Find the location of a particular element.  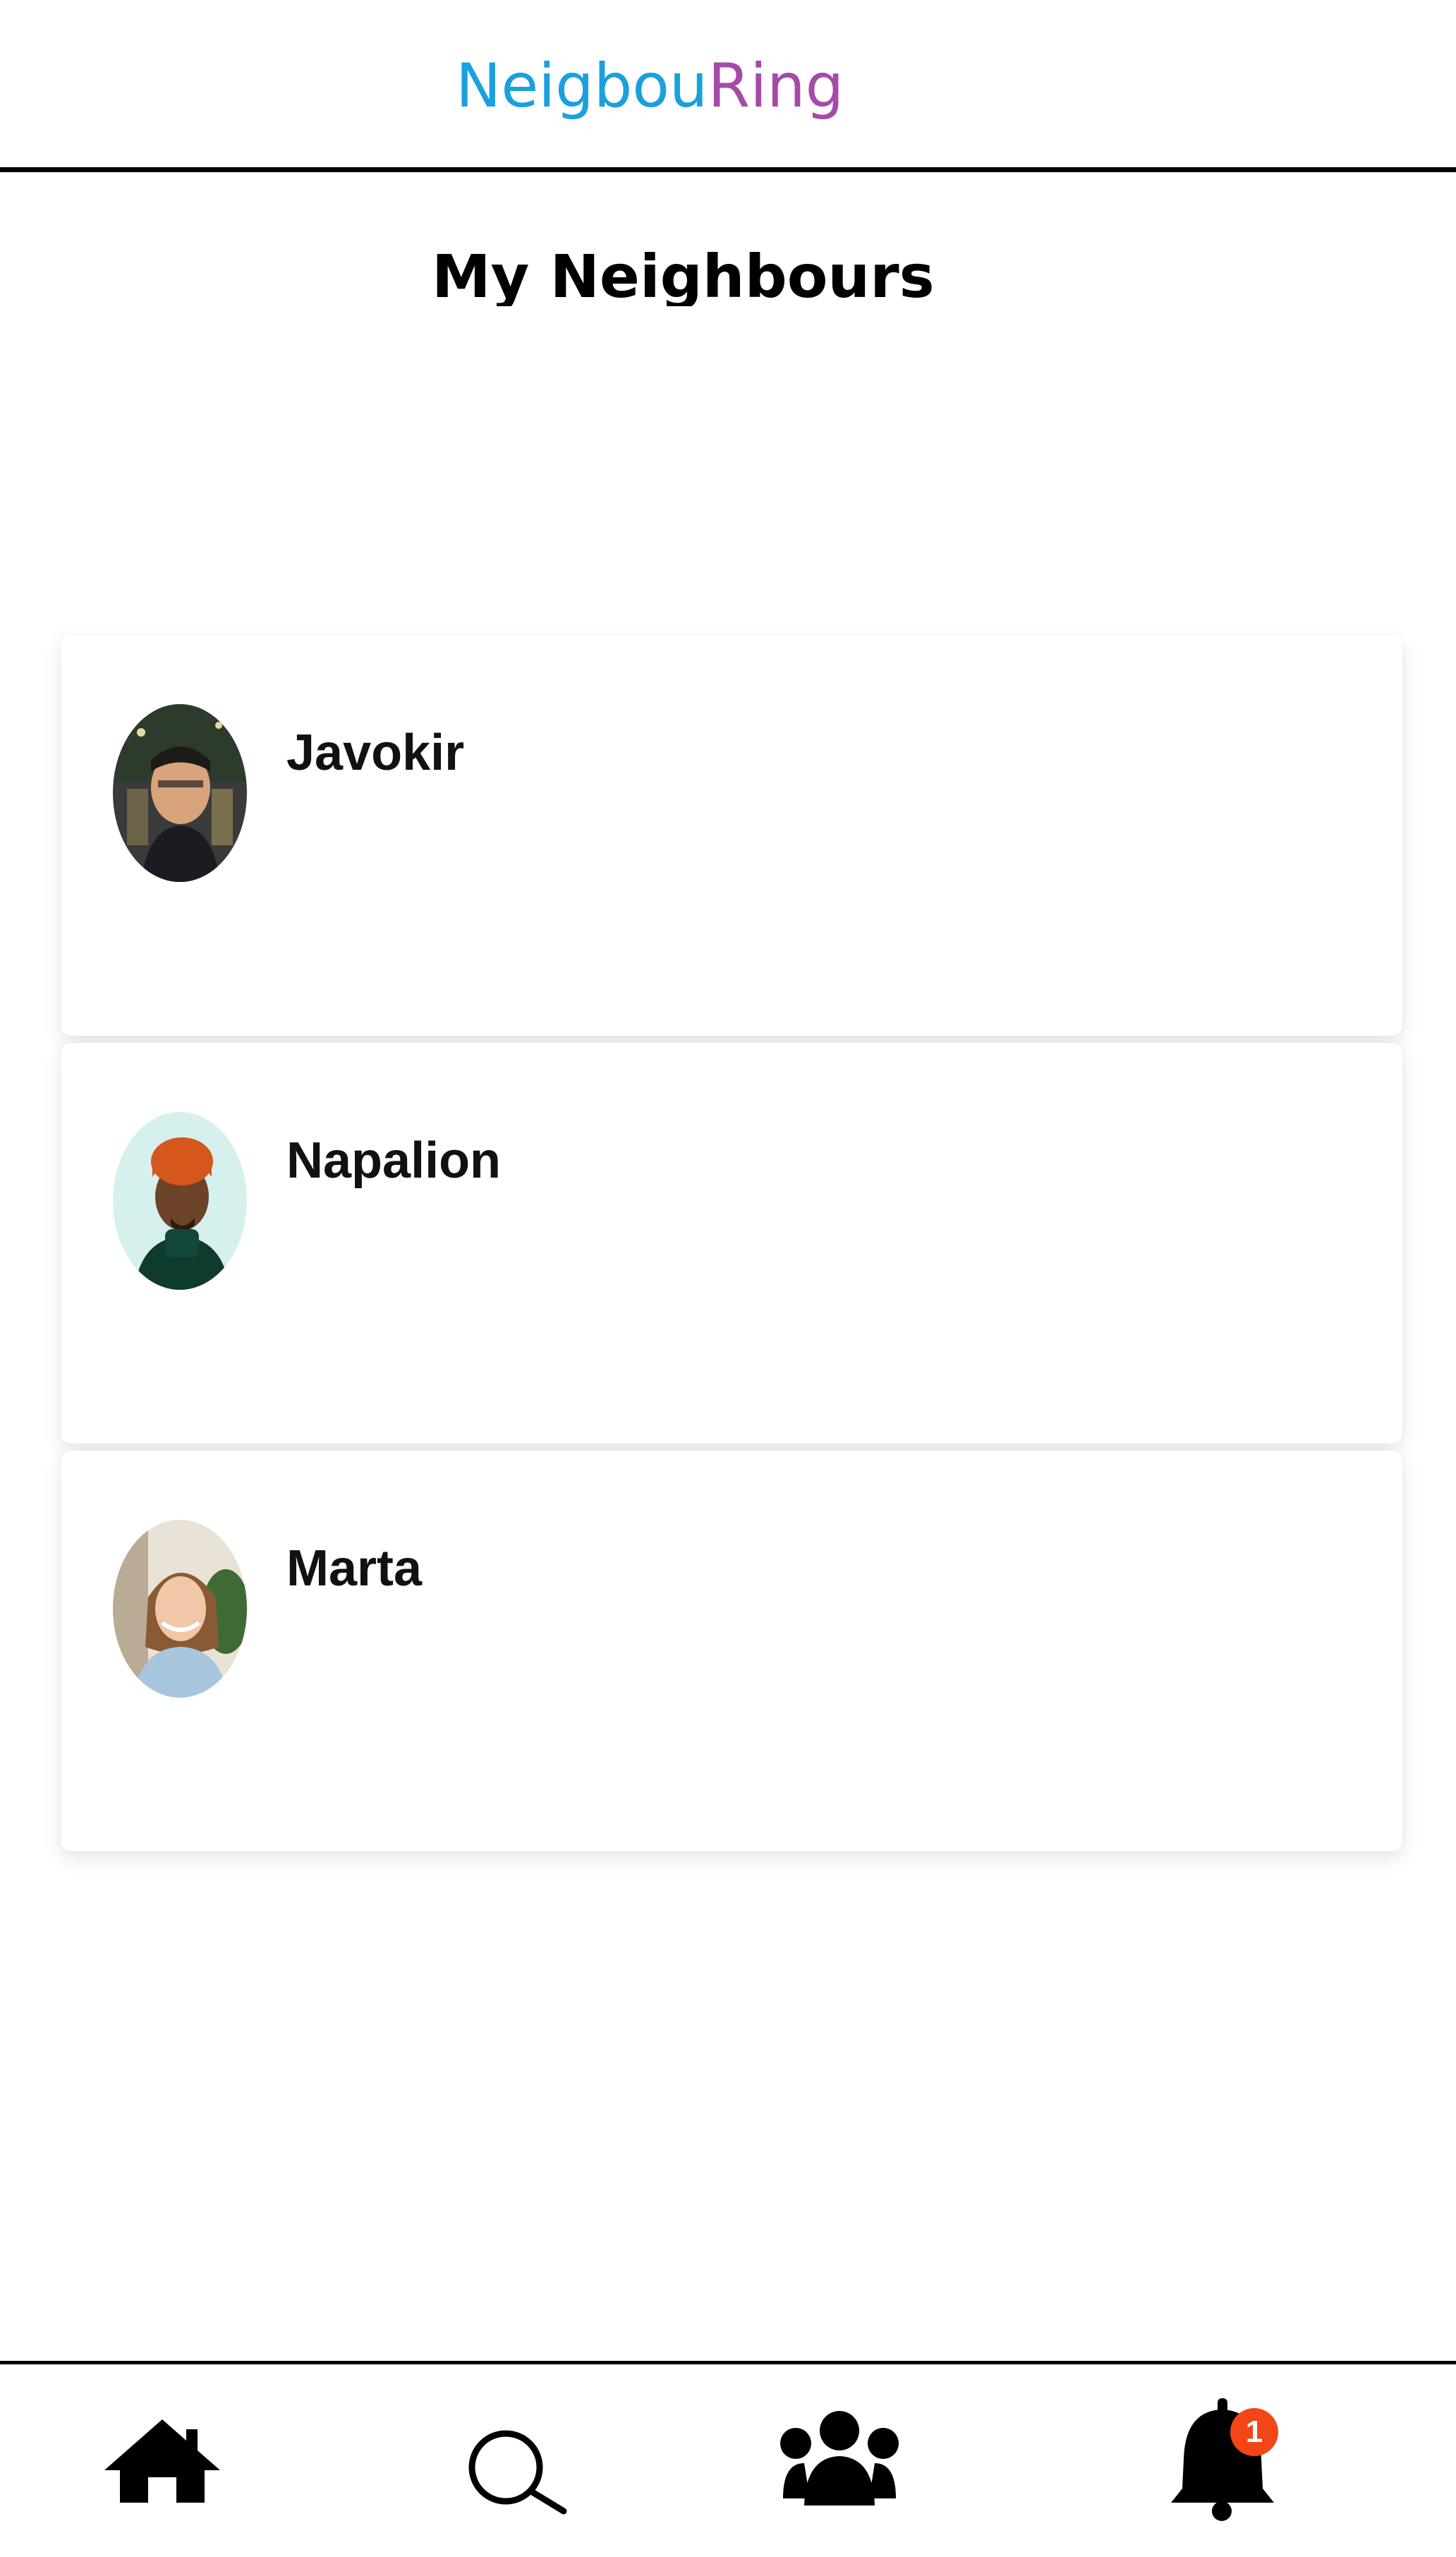

nav-neighbours is located at coordinates (840, 2459).